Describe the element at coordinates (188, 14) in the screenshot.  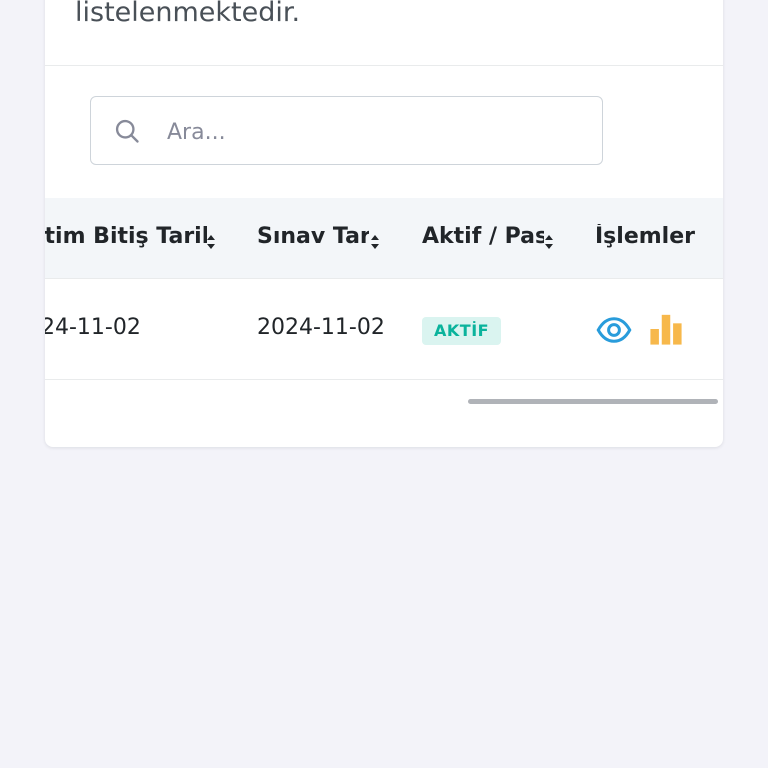
I see `card-description: listelenmektedir.` at that location.